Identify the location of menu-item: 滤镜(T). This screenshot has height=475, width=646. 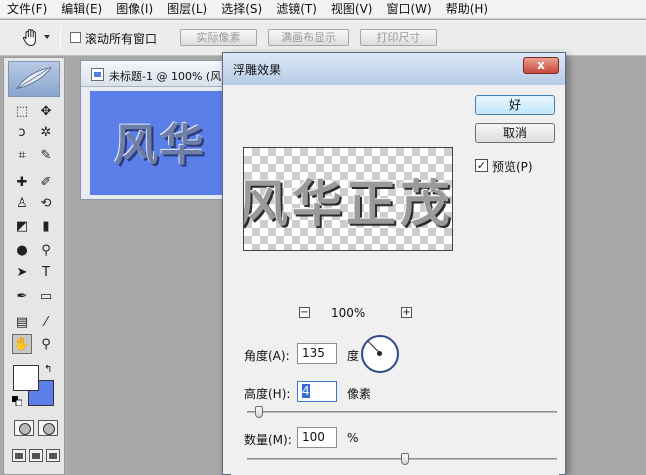
(296, 9).